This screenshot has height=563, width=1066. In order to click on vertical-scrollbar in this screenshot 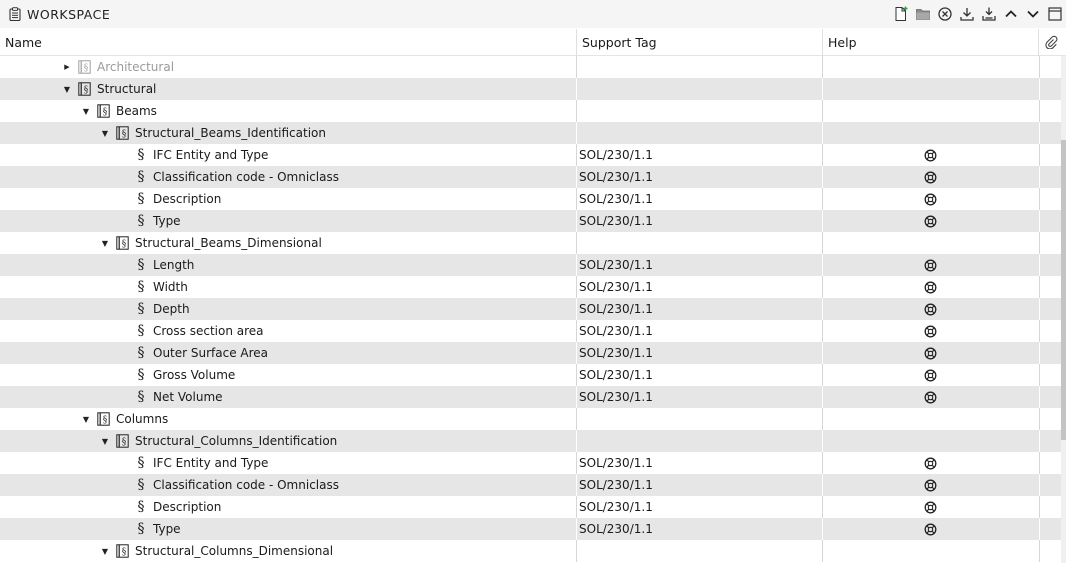, I will do `click(1063, 309)`.